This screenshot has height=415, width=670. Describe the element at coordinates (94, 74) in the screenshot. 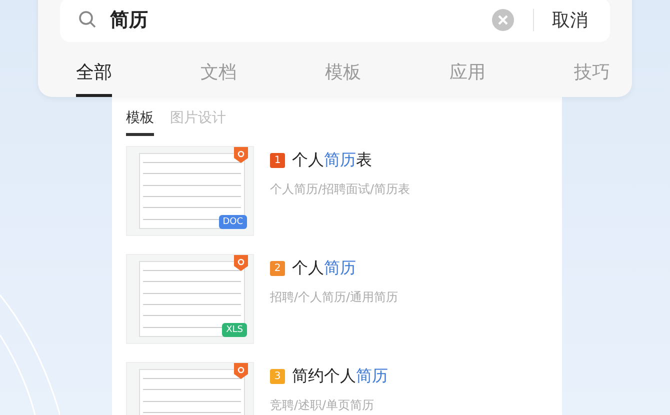

I see `category-tab: 全部` at that location.